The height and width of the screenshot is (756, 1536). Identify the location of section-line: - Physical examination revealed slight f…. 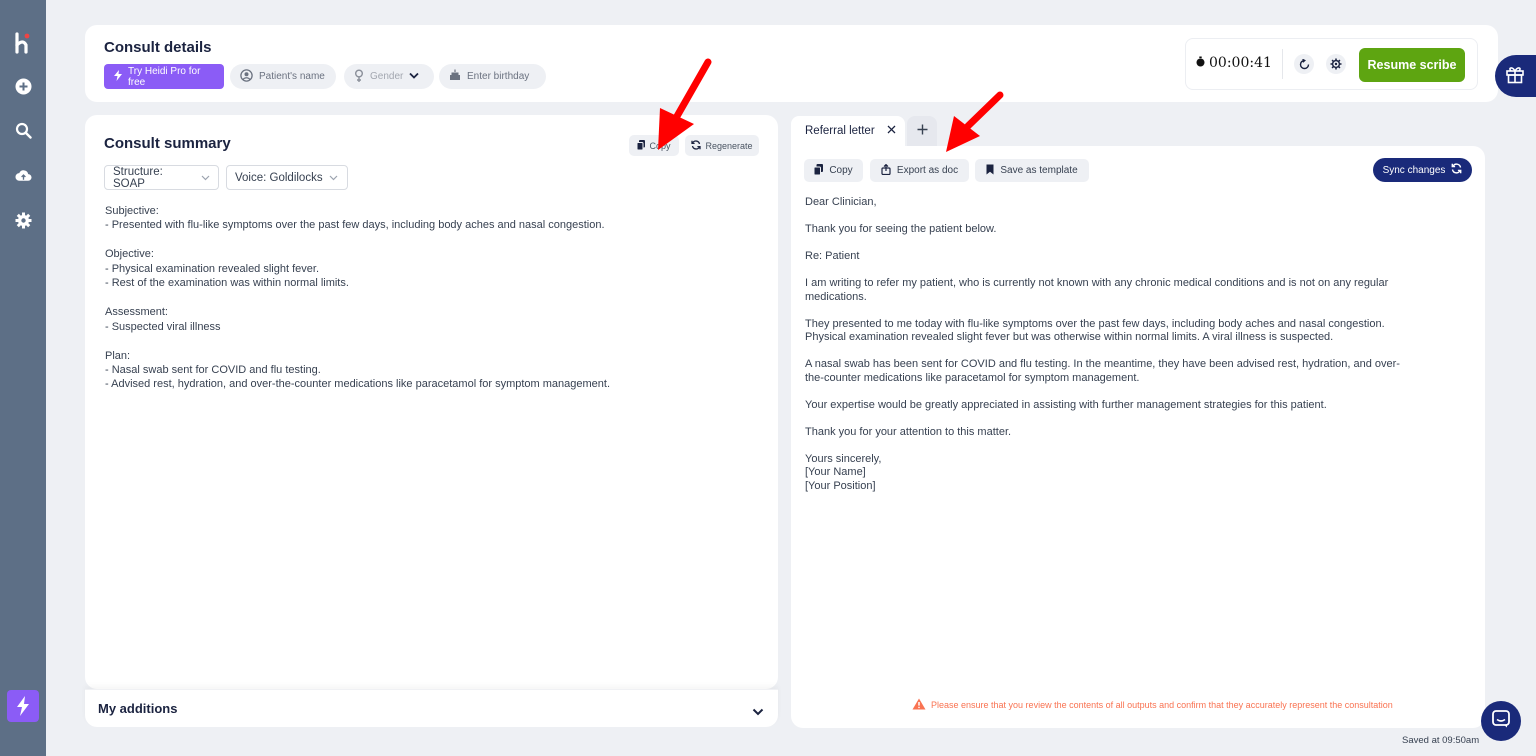
(212, 268).